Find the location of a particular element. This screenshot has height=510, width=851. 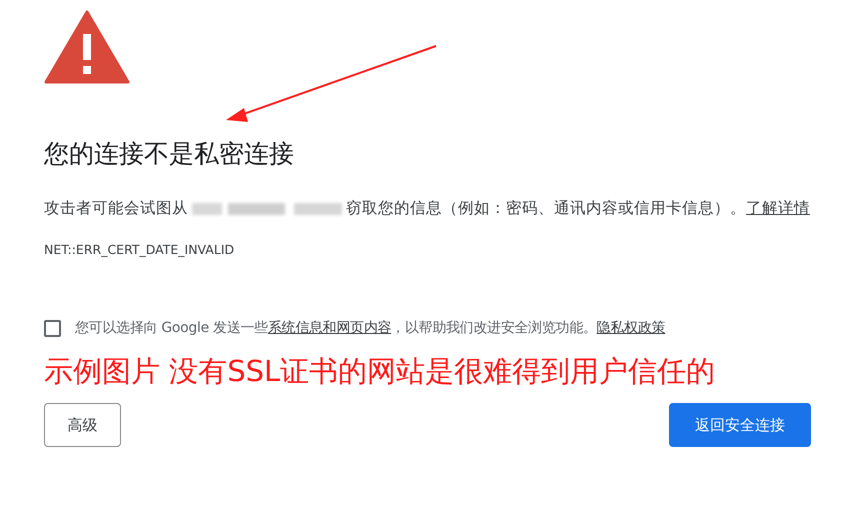

page-heading: 您的连接不是私密连接 is located at coordinates (169, 154).